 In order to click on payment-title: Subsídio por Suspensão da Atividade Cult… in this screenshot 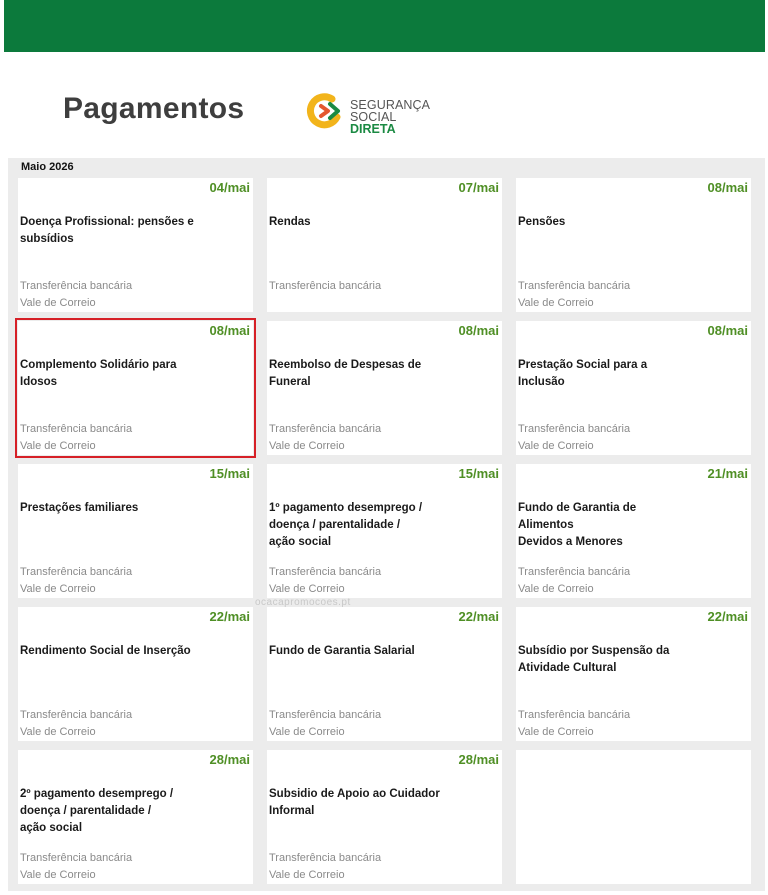, I will do `click(594, 659)`.